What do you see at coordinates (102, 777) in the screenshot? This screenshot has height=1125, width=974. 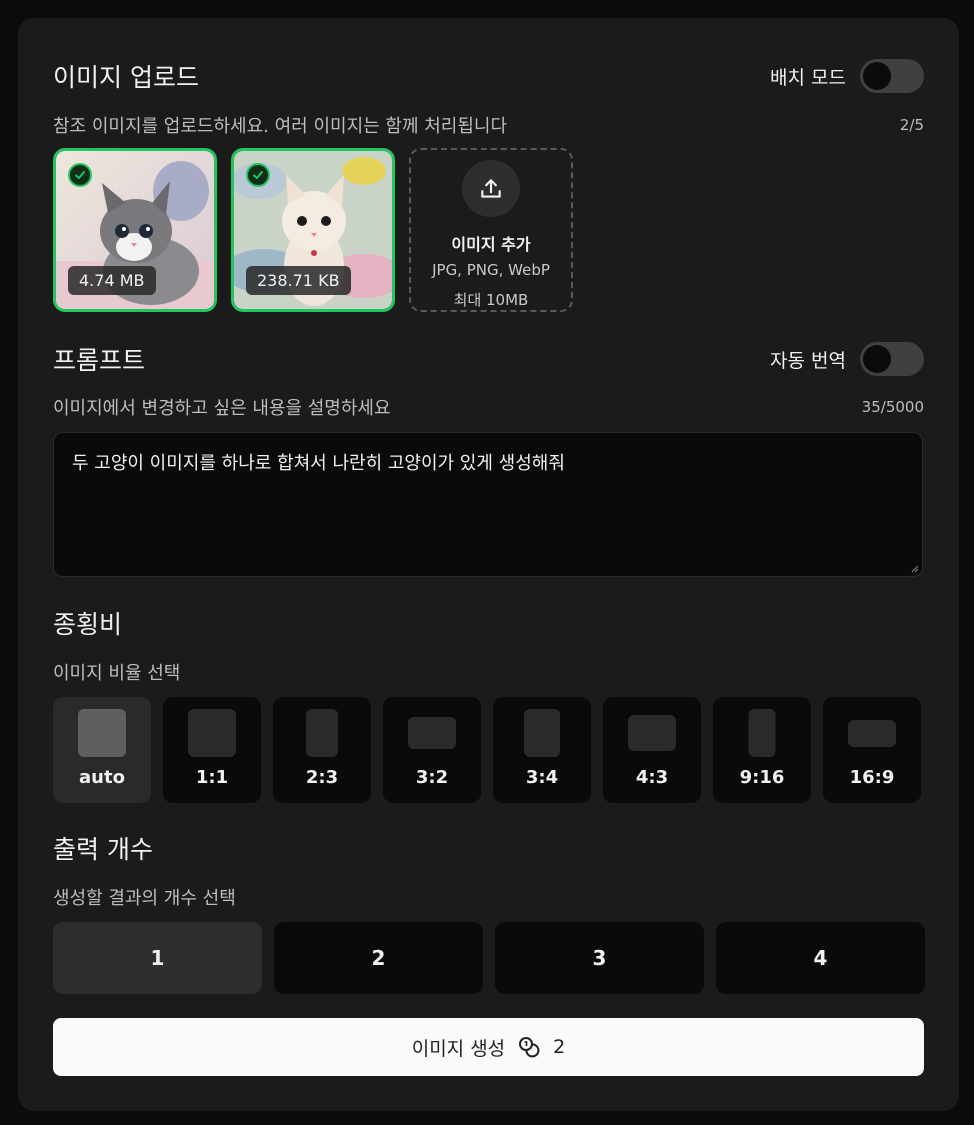 I see `ratio-option-label: auto` at bounding box center [102, 777].